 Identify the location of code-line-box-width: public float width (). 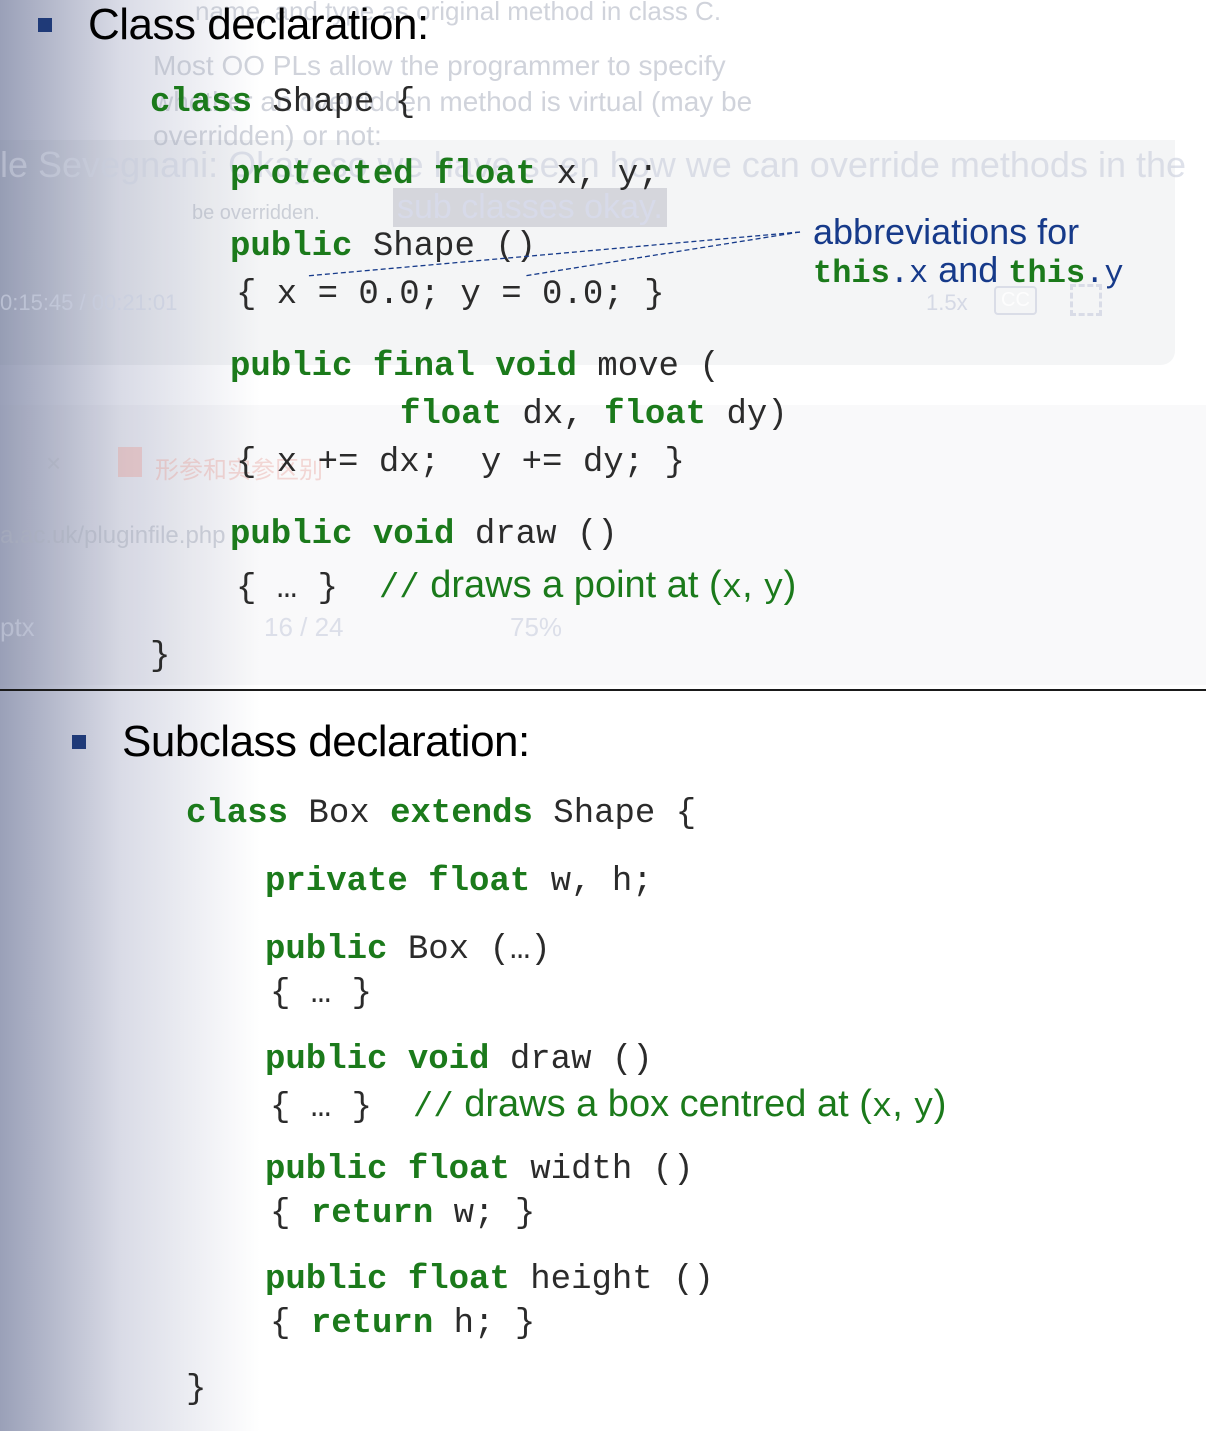
(479, 1170).